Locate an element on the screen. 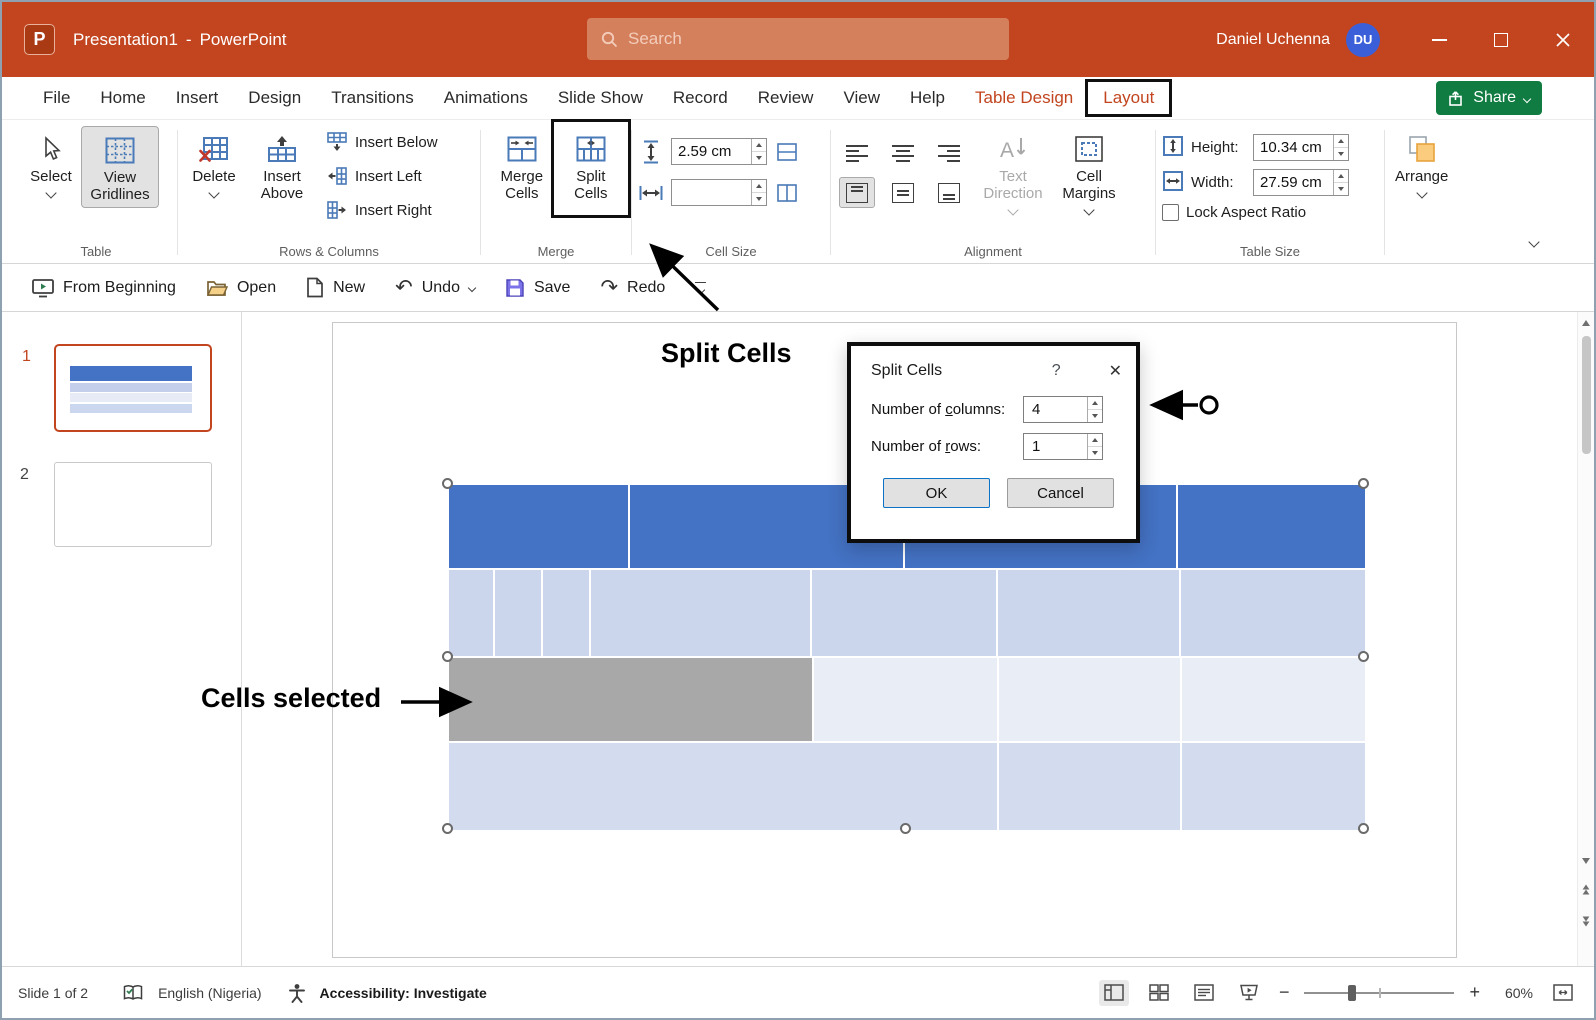 The image size is (1596, 1020). user-name: Daniel Uchenna is located at coordinates (1273, 40).